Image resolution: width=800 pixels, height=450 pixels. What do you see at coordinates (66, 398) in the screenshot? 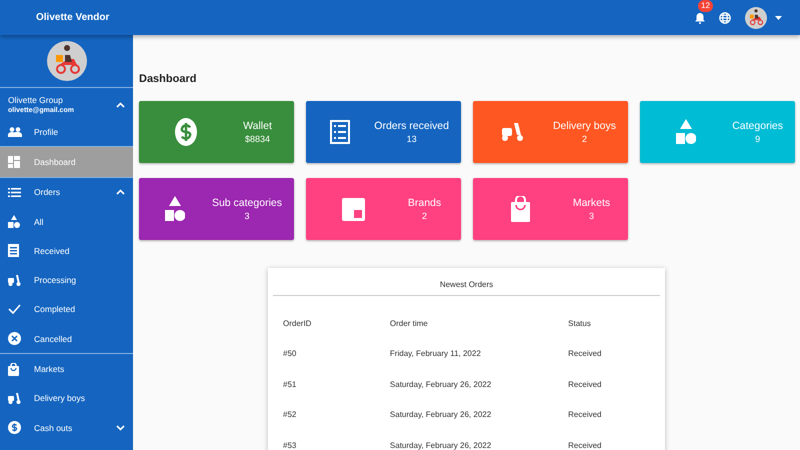
I see `sidebar-item: Delivery boys` at bounding box center [66, 398].